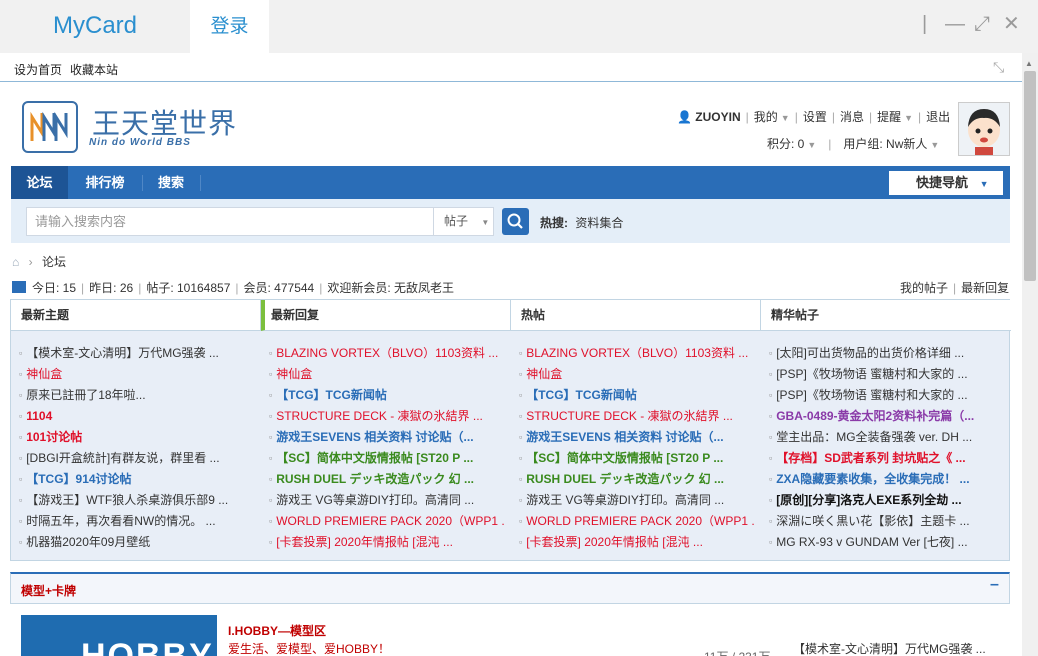 The image size is (1038, 656). Describe the element at coordinates (15, 262) in the screenshot. I see `home-icon: ⌂` at that location.